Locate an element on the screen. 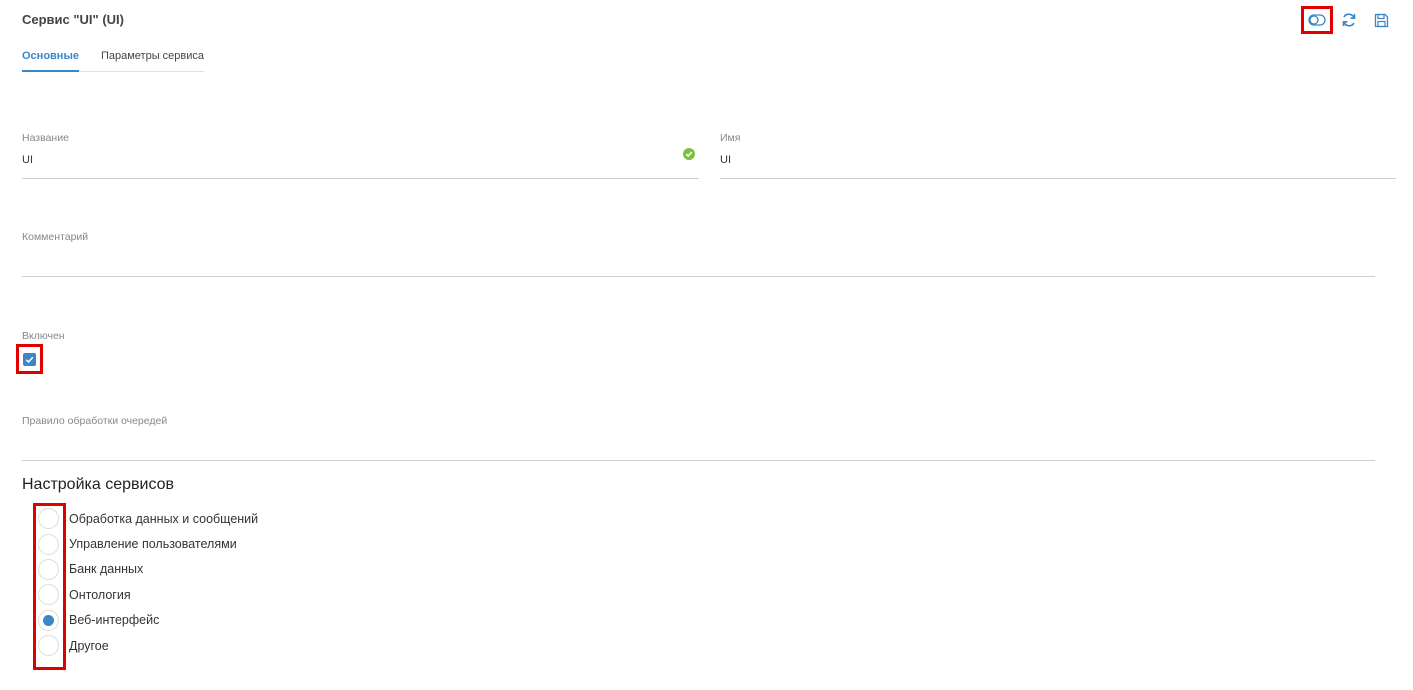 The image size is (1413, 690). tab-service-params: Параметры сервиса is located at coordinates (152, 57).